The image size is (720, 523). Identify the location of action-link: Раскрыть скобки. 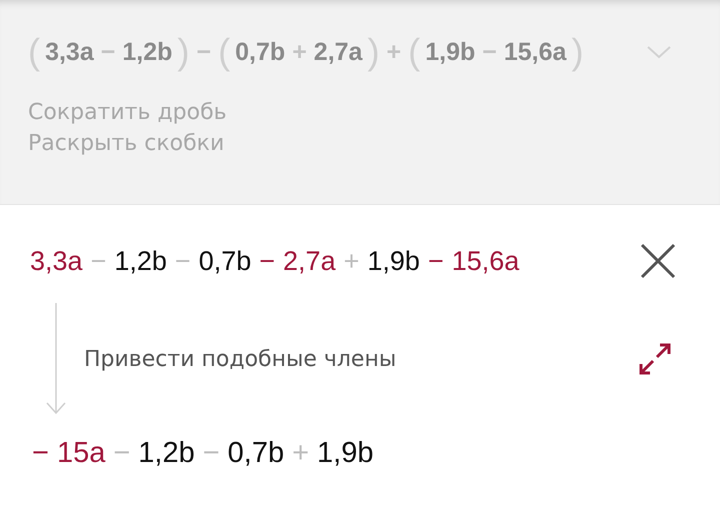
(126, 143).